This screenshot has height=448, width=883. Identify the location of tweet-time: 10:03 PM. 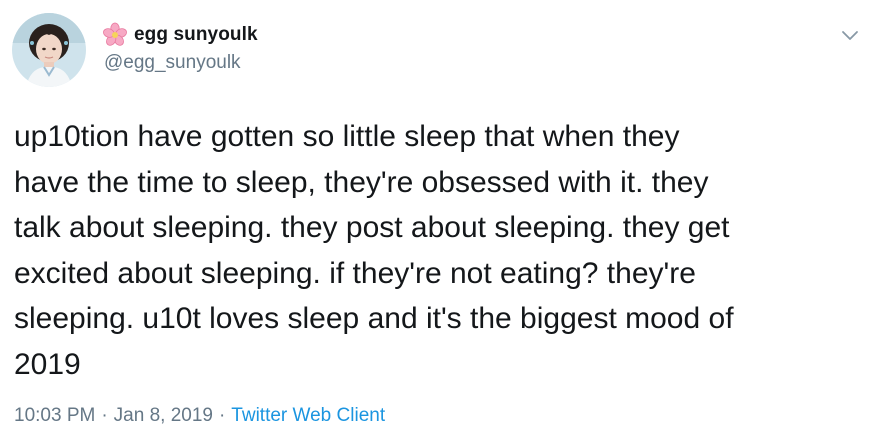
(54, 416).